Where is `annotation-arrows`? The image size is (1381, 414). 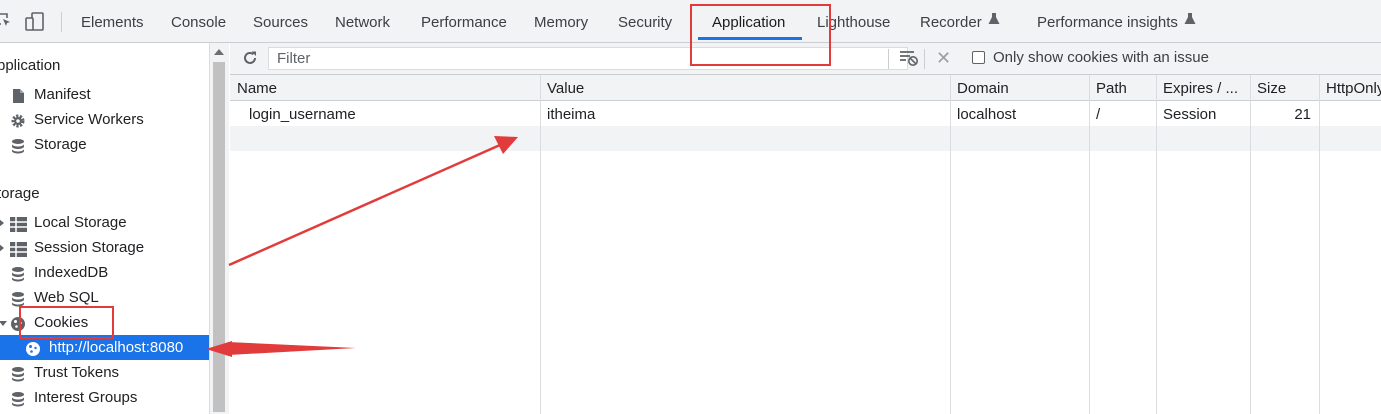 annotation-arrows is located at coordinates (362, 246).